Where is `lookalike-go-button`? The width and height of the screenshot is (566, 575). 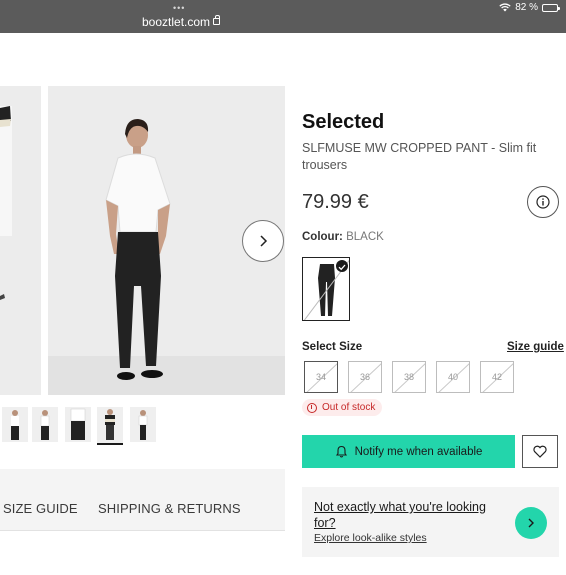
lookalike-go-button is located at coordinates (531, 523).